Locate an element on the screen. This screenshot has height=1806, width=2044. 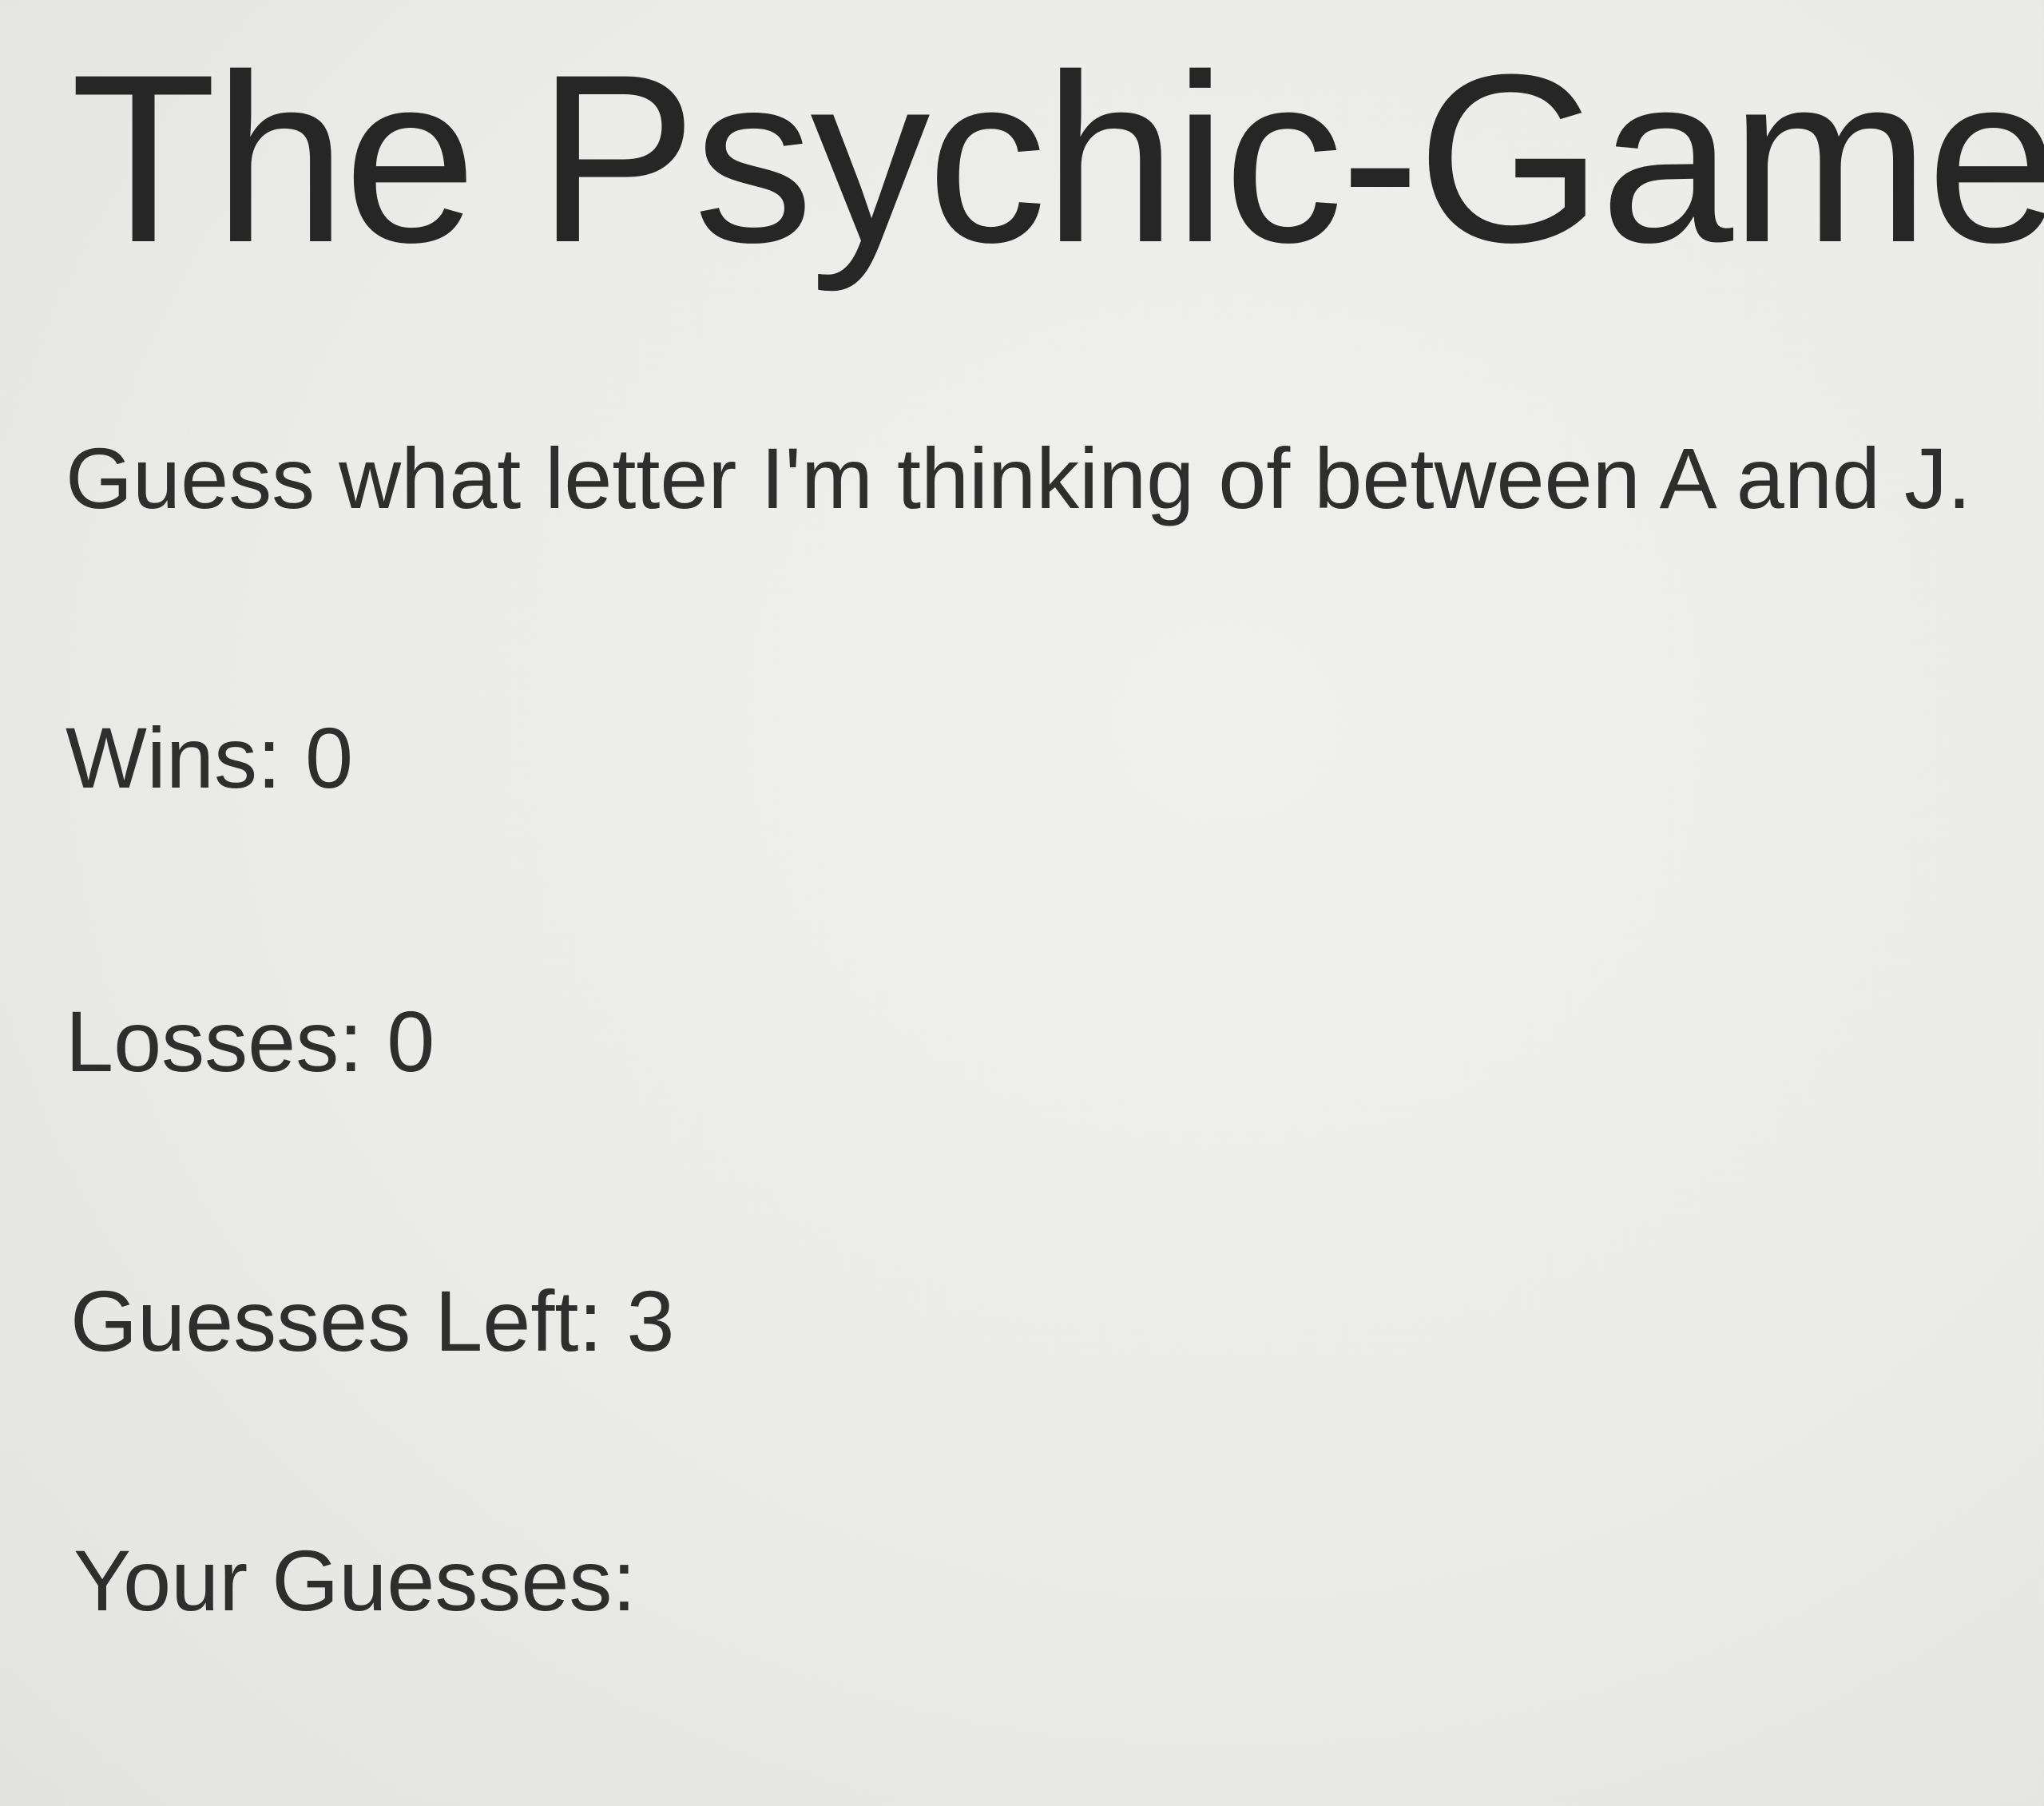
wins-counter: Wins: 0 is located at coordinates (209, 758).